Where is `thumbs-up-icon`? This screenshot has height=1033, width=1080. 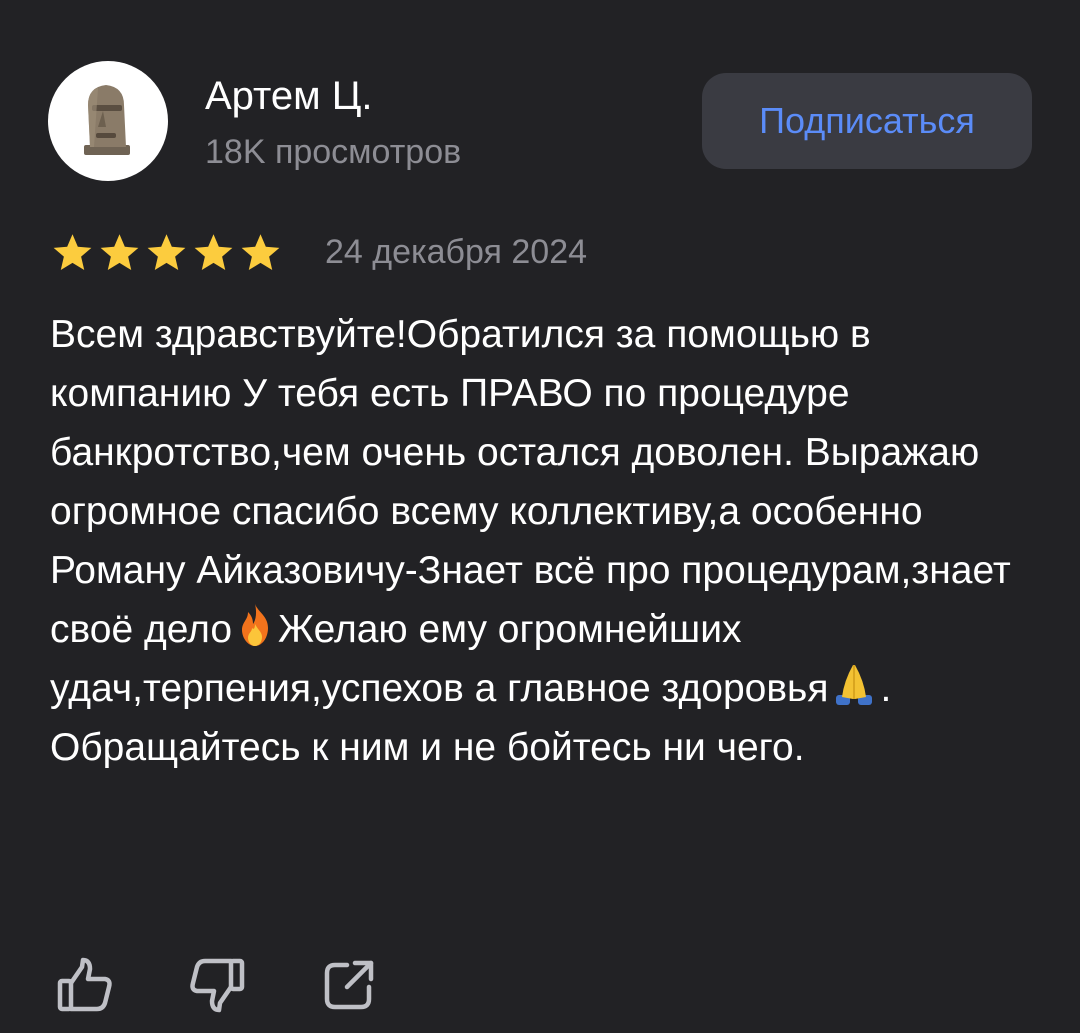
thumbs-up-icon is located at coordinates (84, 984).